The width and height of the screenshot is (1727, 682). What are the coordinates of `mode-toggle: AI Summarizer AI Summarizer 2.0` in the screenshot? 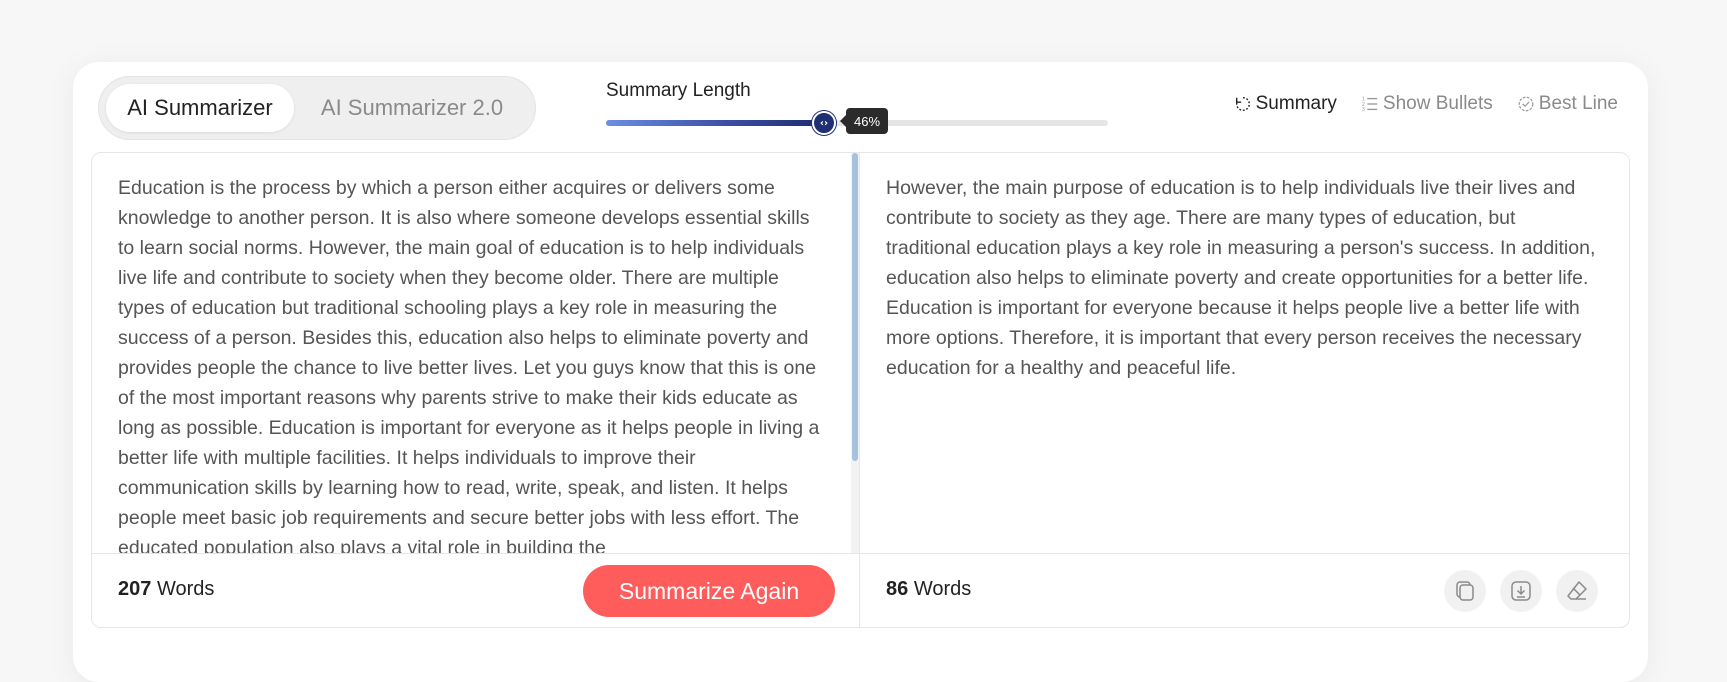 It's located at (317, 108).